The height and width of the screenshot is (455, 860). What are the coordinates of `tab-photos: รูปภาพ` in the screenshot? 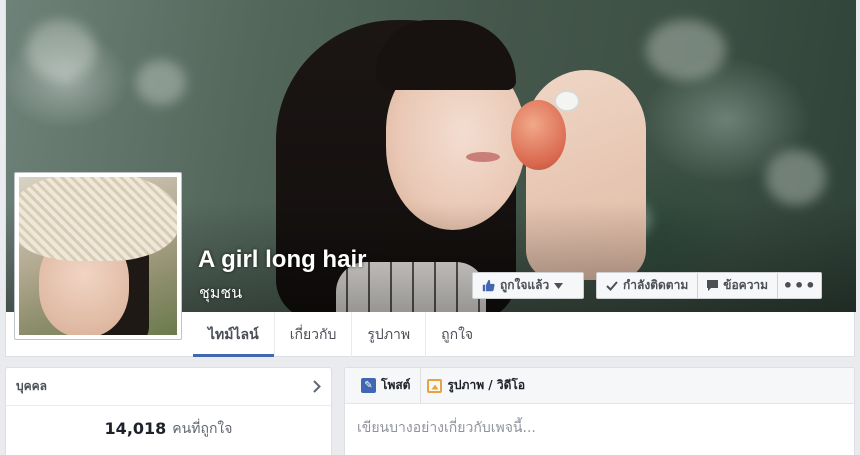 It's located at (389, 334).